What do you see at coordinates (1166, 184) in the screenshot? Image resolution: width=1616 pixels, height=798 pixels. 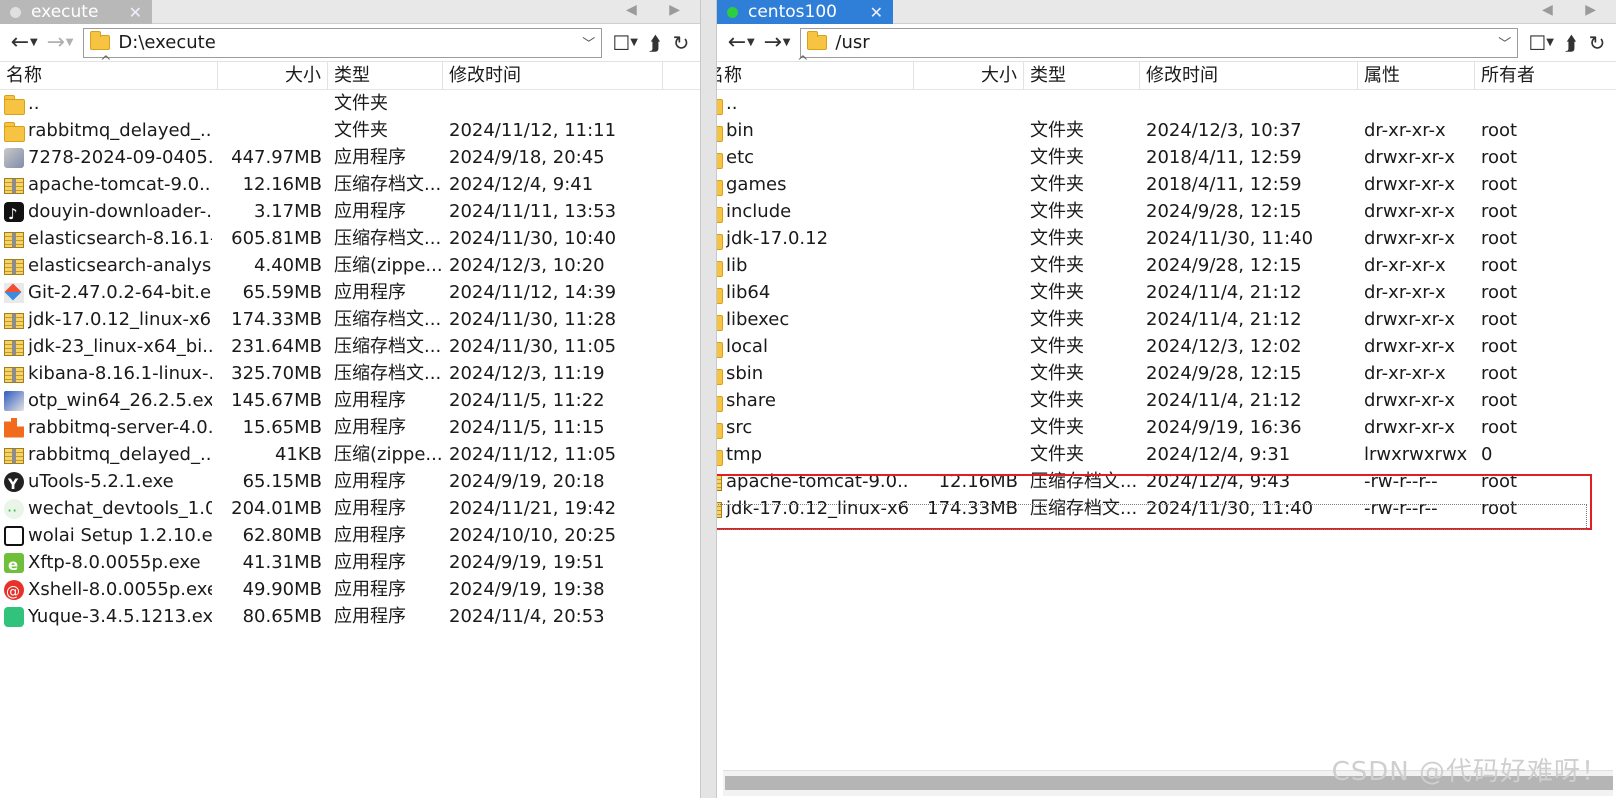 I see `file-row: games 文件夹 2018/4/11, 12:59 drwxr-xr-x root` at bounding box center [1166, 184].